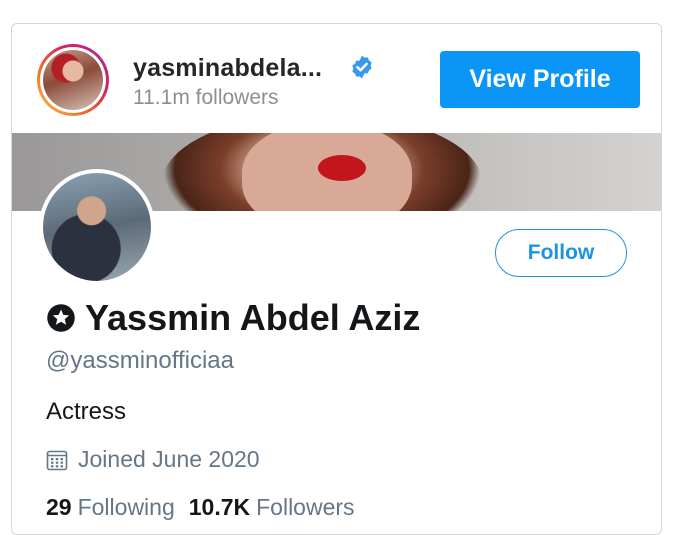 Image resolution: width=679 pixels, height=535 pixels. I want to click on twitter-avatar, so click(97, 227).